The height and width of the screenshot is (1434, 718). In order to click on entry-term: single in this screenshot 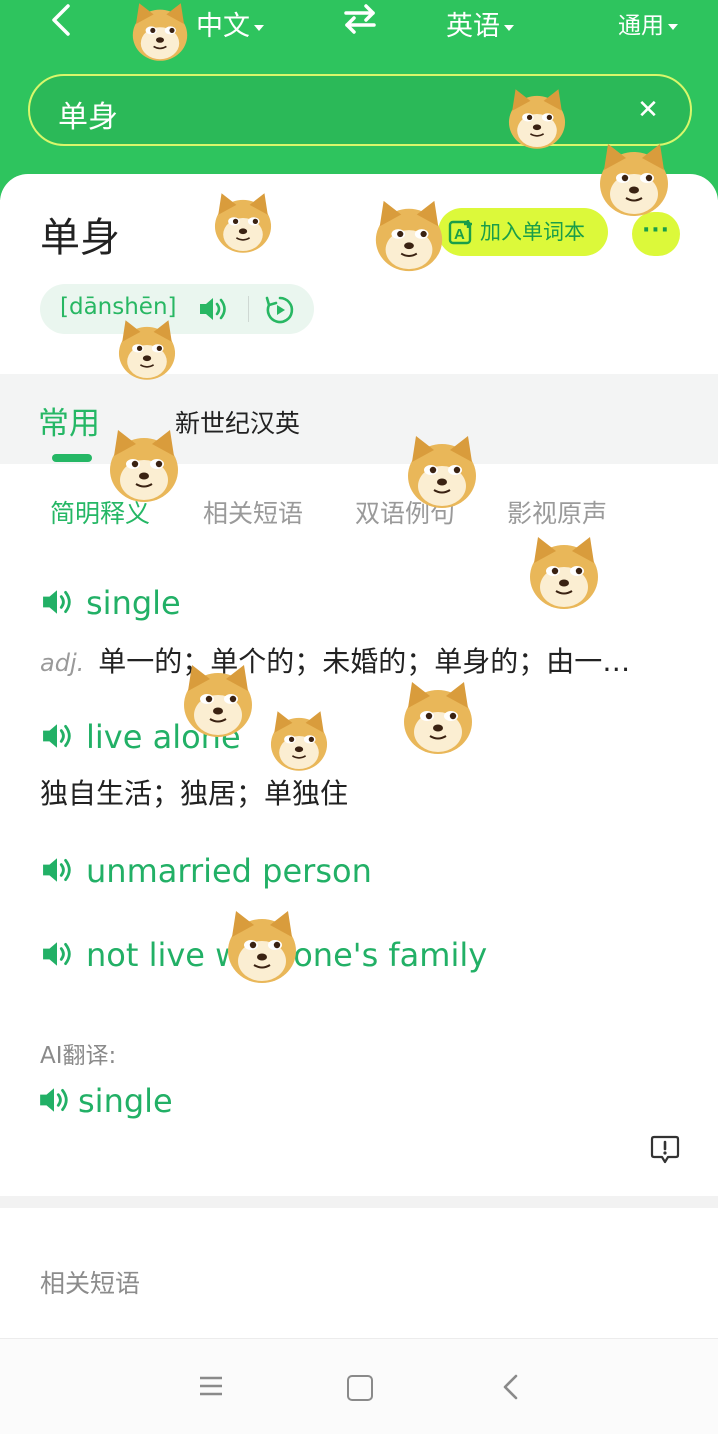, I will do `click(110, 603)`.